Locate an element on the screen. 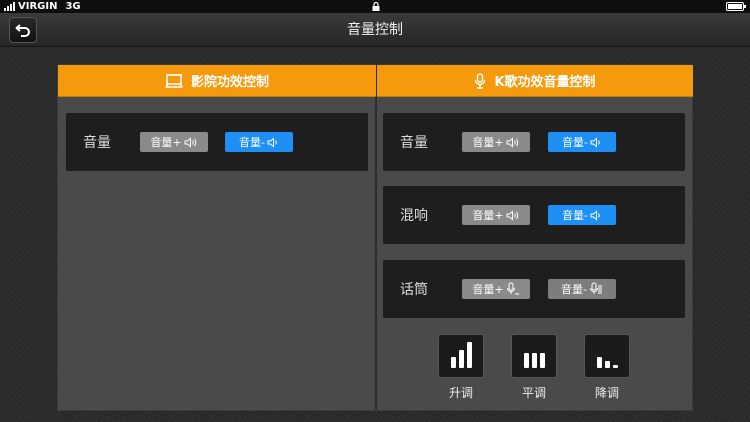 This screenshot has width=750, height=422. lock-icon is located at coordinates (376, 6).